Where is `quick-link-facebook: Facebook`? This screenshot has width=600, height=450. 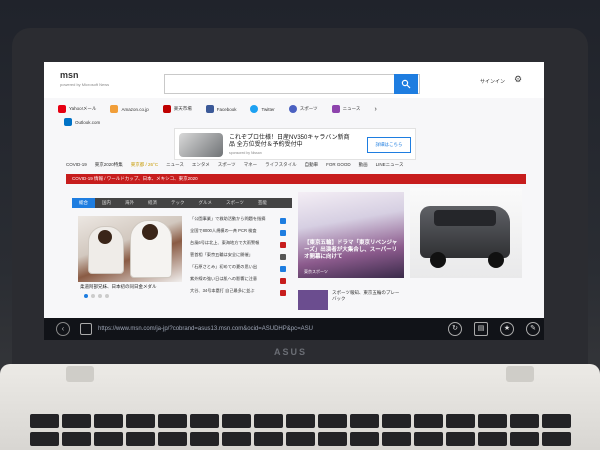 quick-link-facebook: Facebook is located at coordinates (220, 109).